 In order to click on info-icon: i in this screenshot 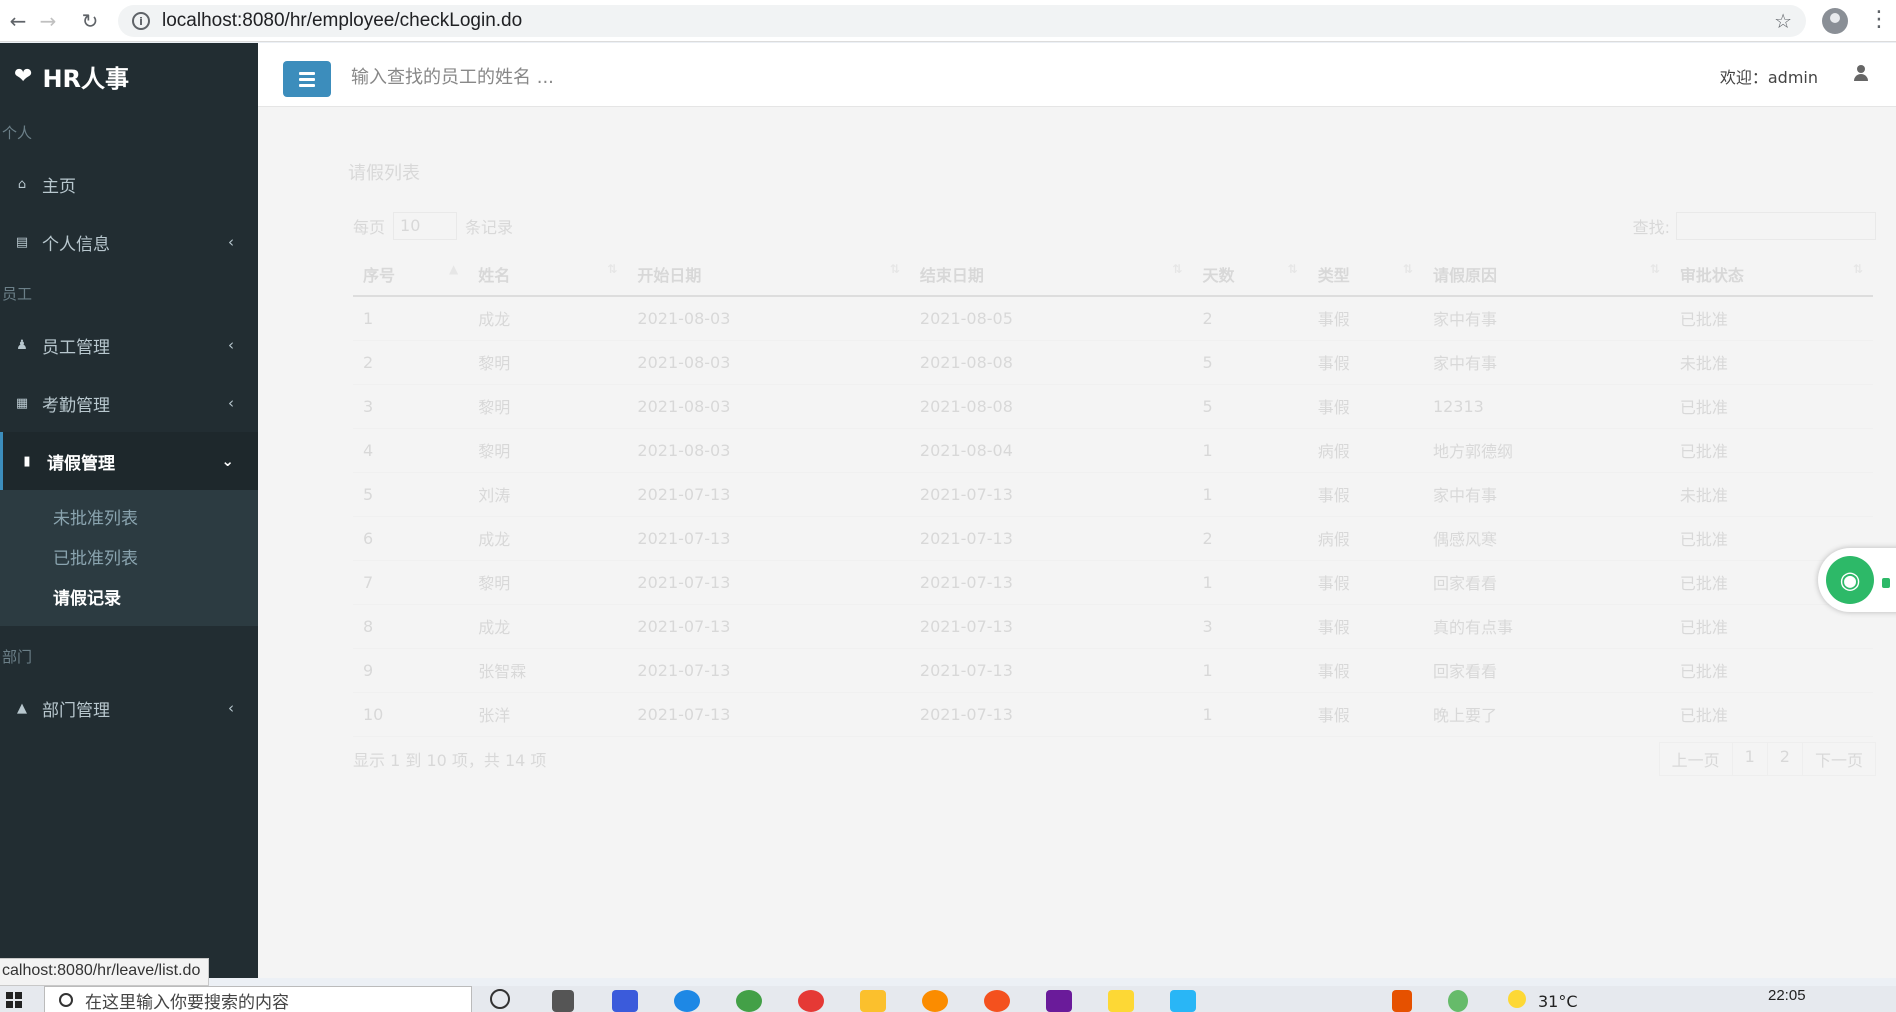, I will do `click(141, 21)`.